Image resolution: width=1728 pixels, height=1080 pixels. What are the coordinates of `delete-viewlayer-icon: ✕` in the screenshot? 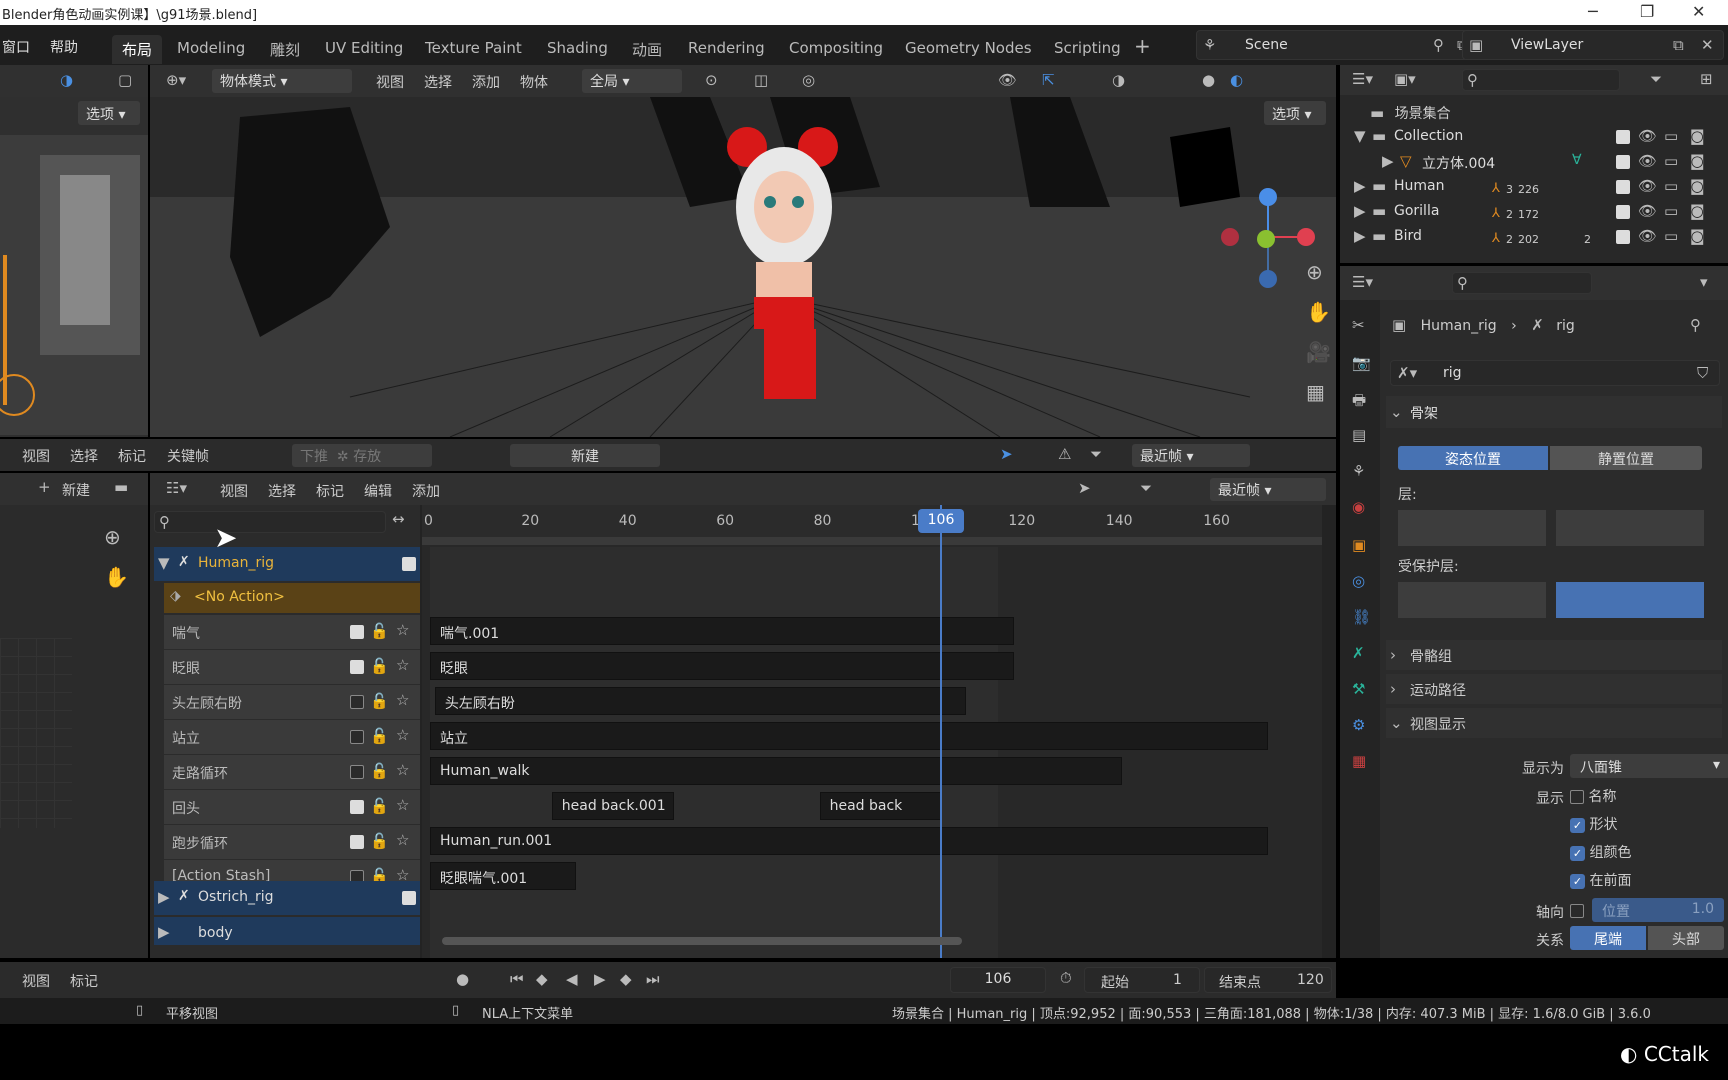 It's located at (1707, 45).